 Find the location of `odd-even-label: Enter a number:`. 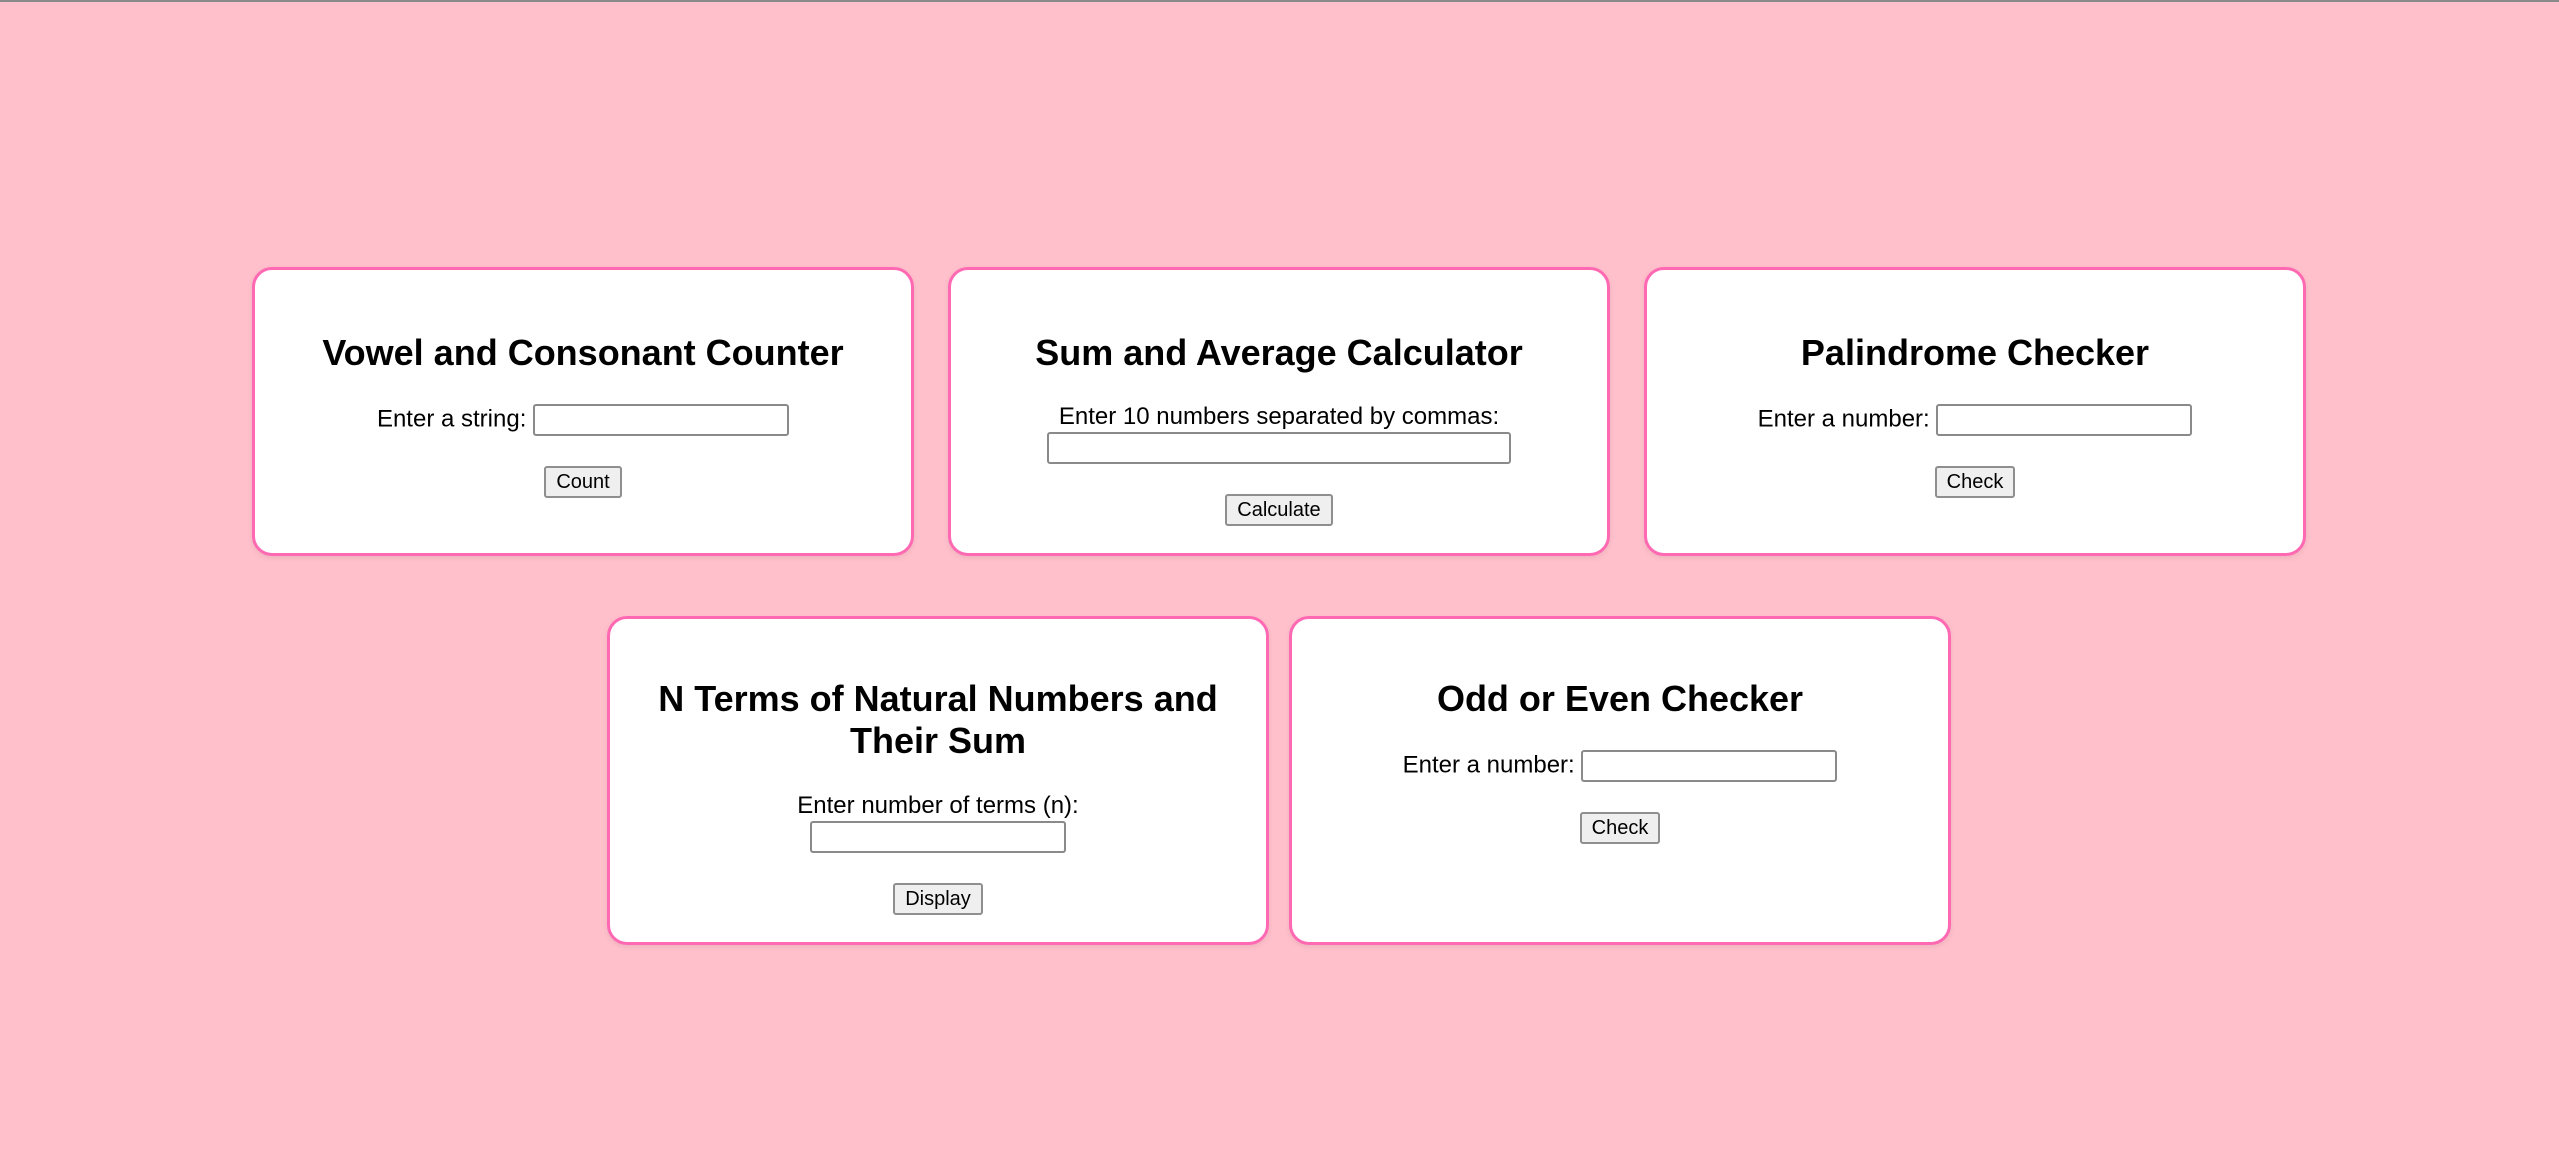

odd-even-label: Enter a number: is located at coordinates (1488, 765).